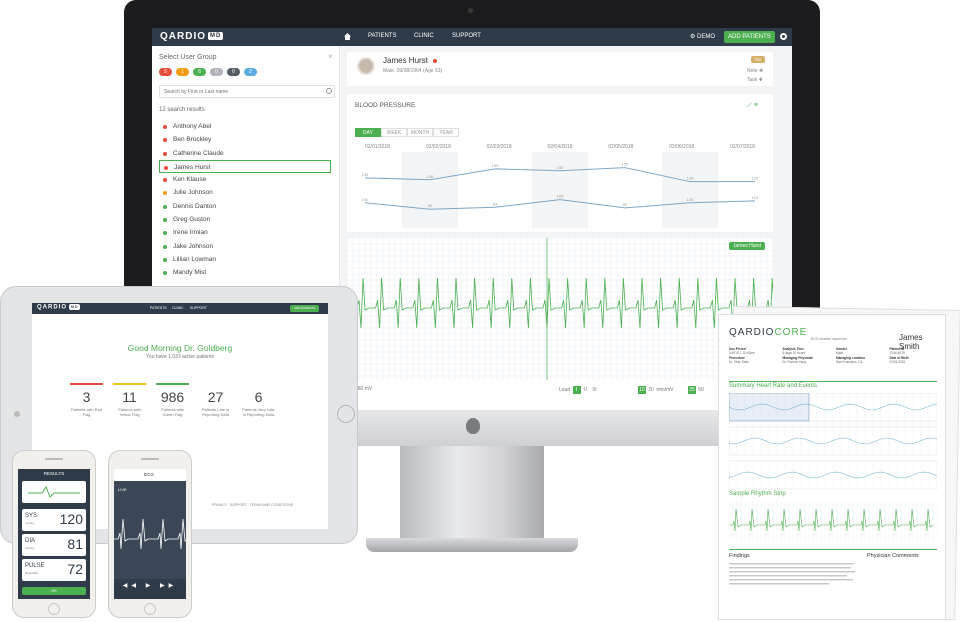  Describe the element at coordinates (215, 400) in the screenshot. I see `stat-card: 27 Patients Late in Reporting Data` at that location.